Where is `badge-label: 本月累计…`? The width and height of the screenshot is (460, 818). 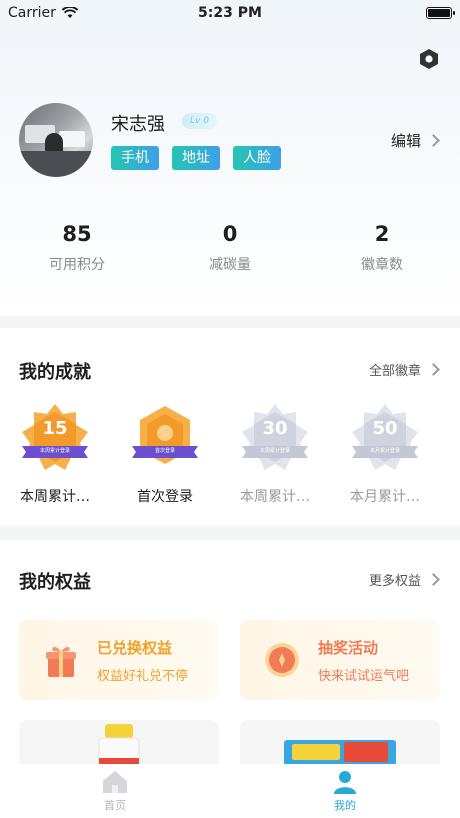 badge-label: 本月累计… is located at coordinates (385, 497).